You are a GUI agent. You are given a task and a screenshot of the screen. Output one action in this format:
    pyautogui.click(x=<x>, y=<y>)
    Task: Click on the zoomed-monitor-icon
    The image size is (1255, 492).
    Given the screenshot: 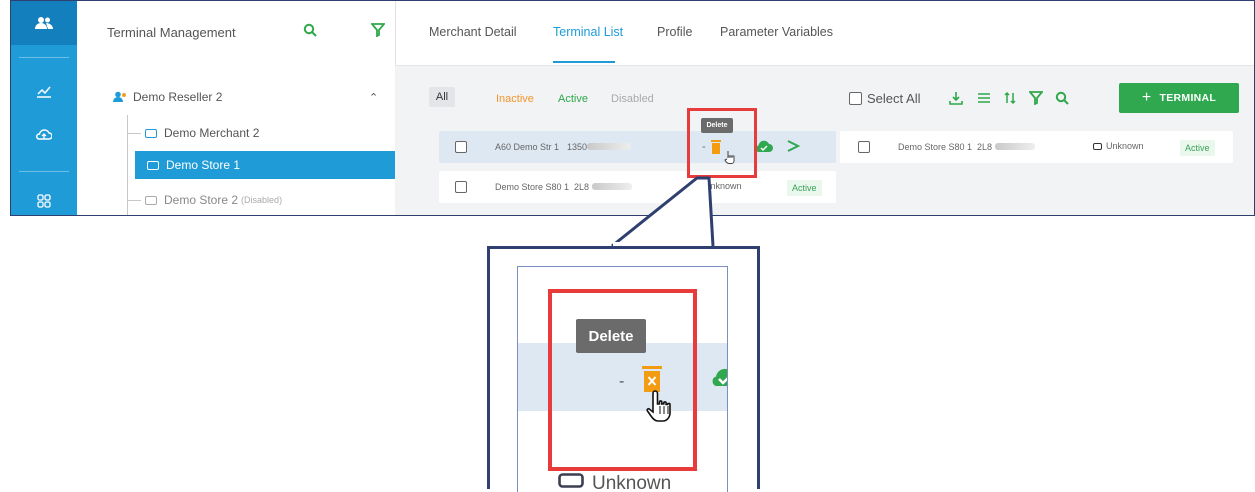 What is the action you would take?
    pyautogui.click(x=571, y=482)
    